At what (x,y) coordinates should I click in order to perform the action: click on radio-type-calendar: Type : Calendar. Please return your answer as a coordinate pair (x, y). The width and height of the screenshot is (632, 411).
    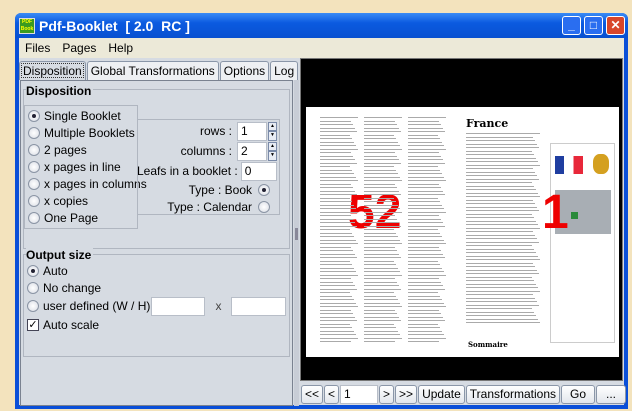
    Looking at the image, I should click on (205, 207).